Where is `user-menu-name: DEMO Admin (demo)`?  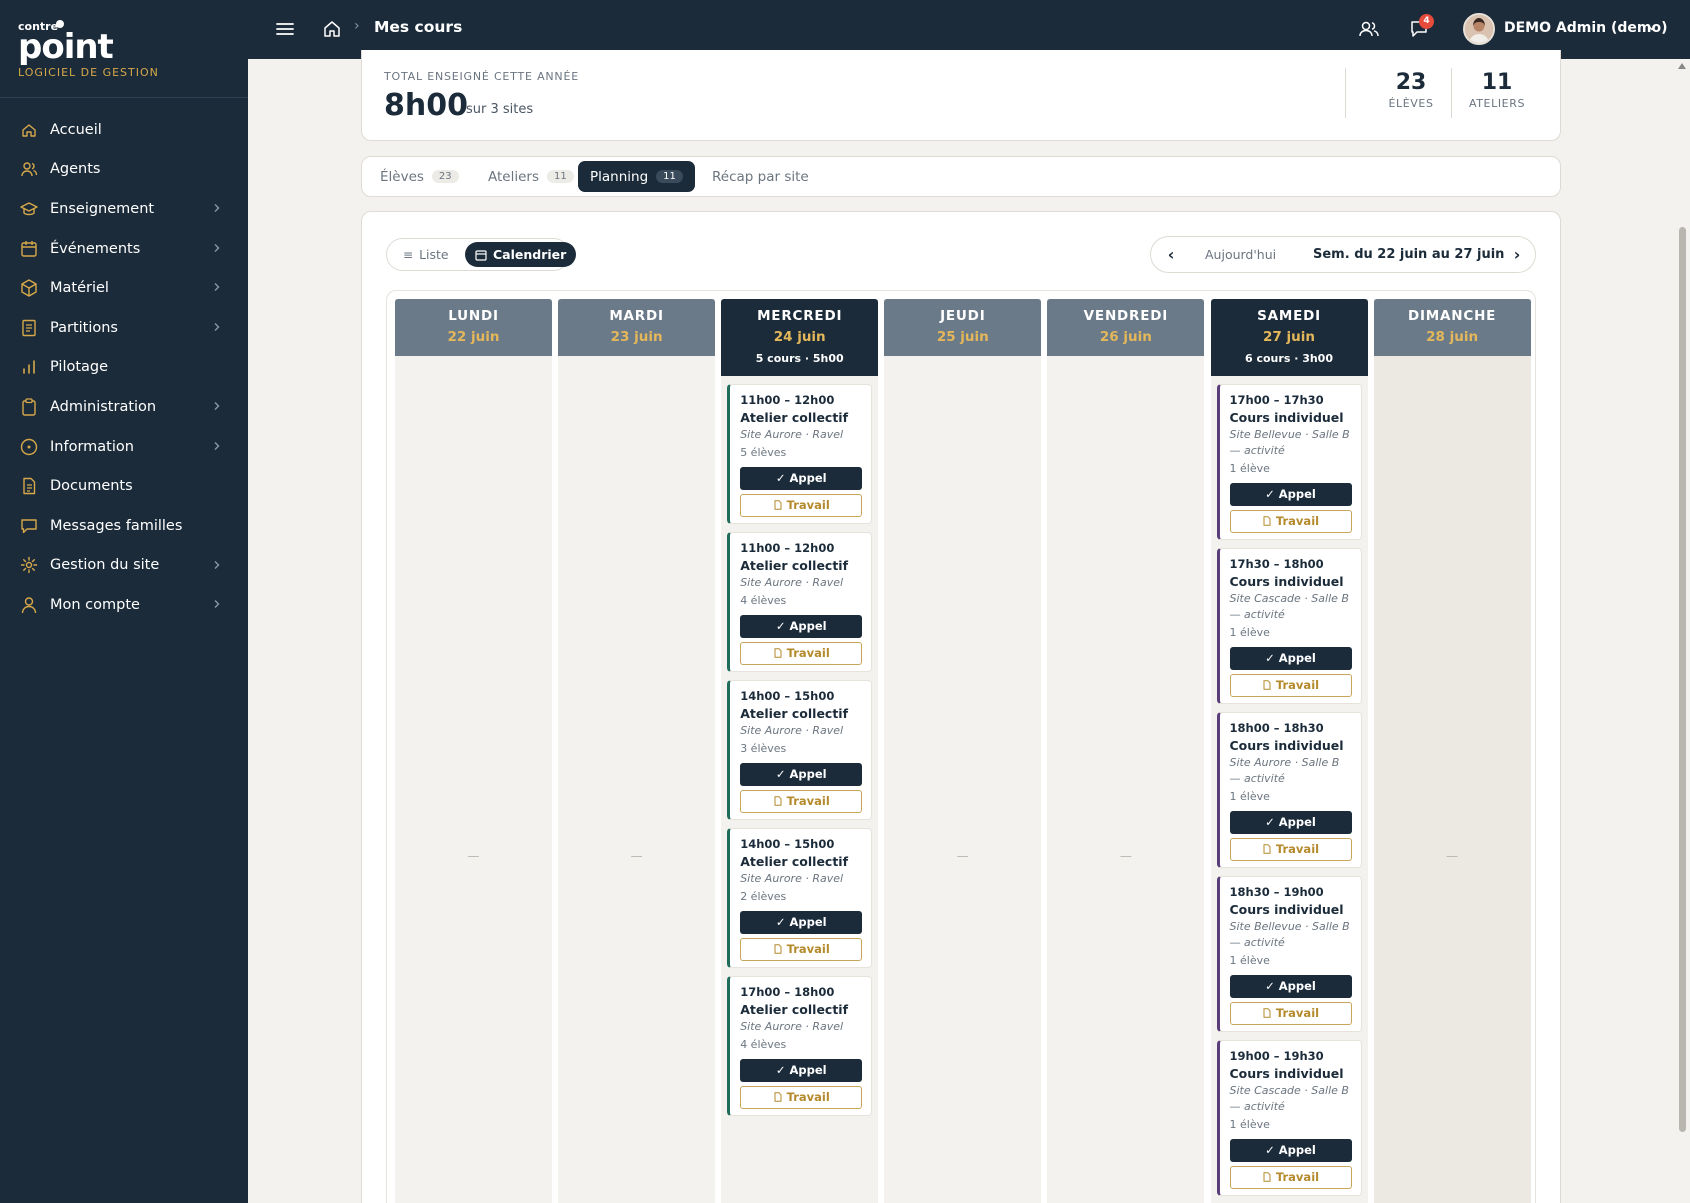
user-menu-name: DEMO Admin (demo) is located at coordinates (1586, 28).